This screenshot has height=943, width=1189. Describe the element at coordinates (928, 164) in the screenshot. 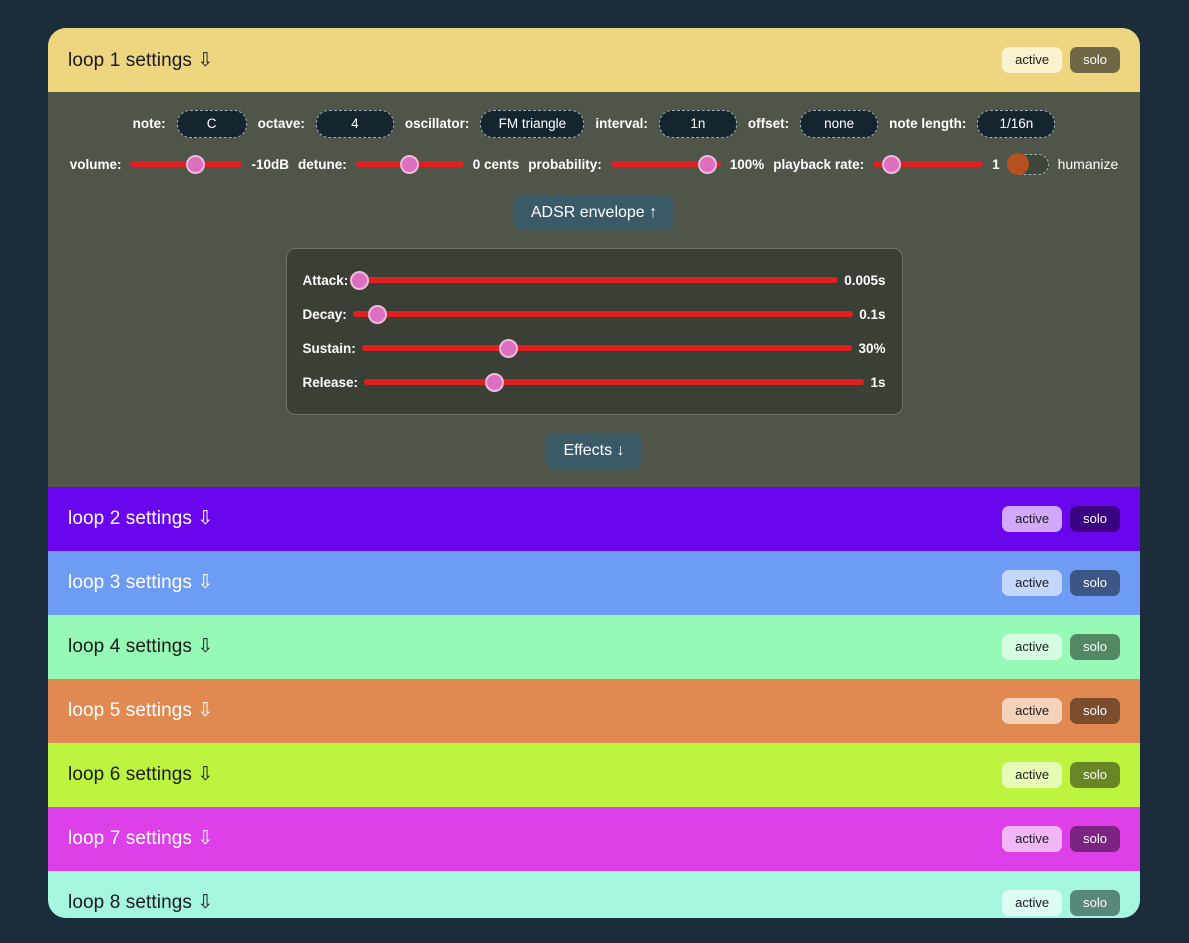

I see `slider-playbackrate` at that location.